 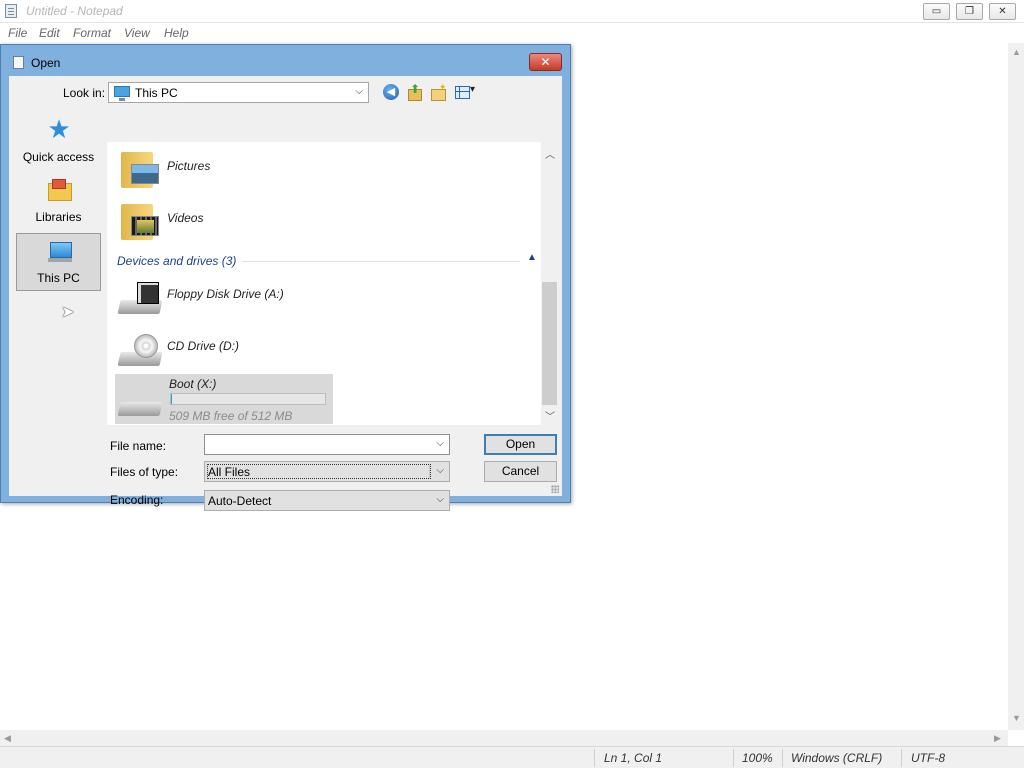 What do you see at coordinates (176, 33) in the screenshot?
I see `menu-help: Help` at bounding box center [176, 33].